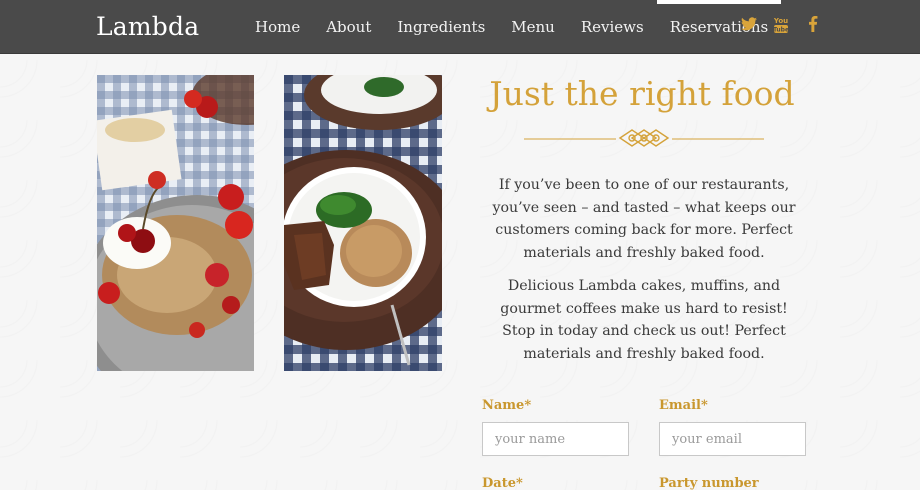 The image size is (920, 490). I want to click on nav-about: About, so click(348, 27).